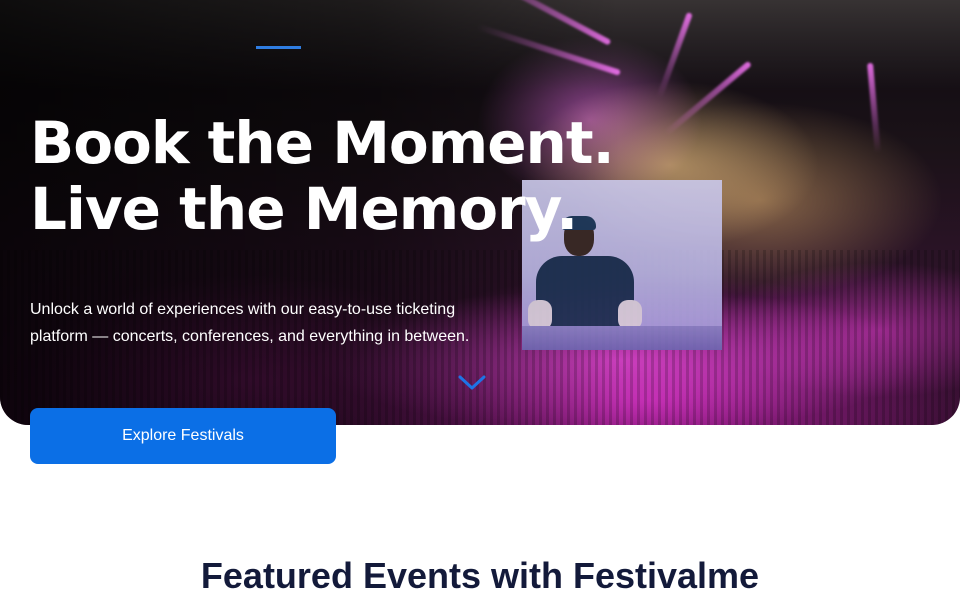 The width and height of the screenshot is (960, 600). What do you see at coordinates (480, 575) in the screenshot?
I see `featured-events-heading: Featured Events with Festivalme` at bounding box center [480, 575].